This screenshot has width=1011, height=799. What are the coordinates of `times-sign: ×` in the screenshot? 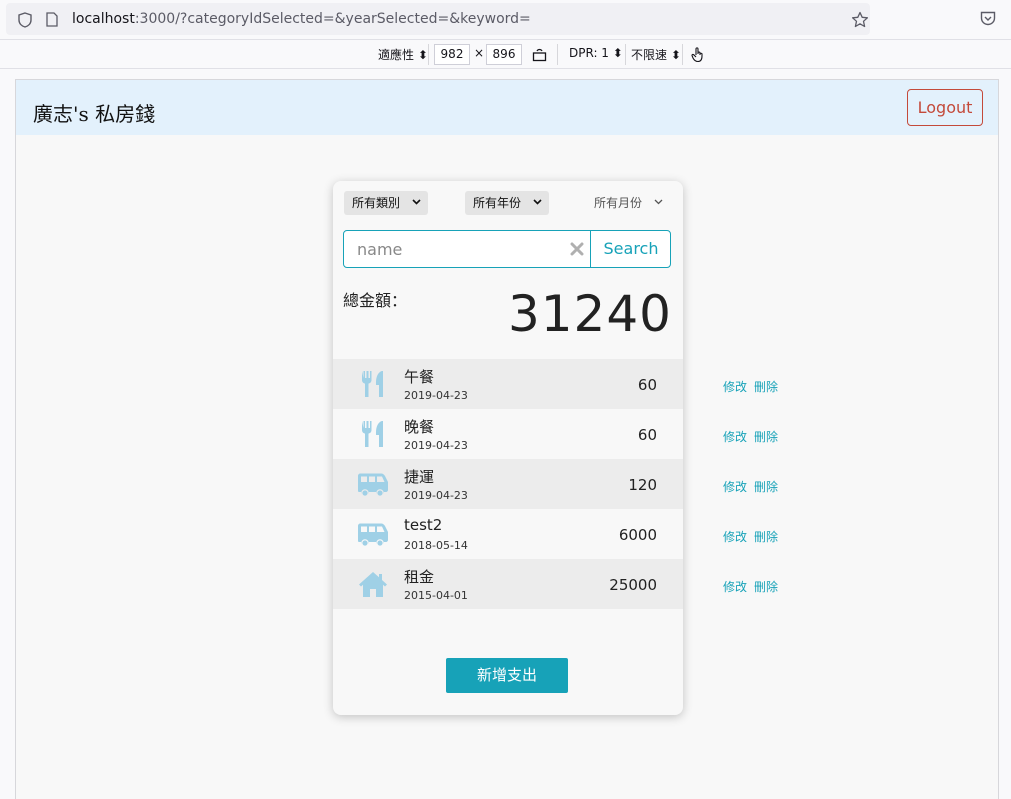 It's located at (479, 53).